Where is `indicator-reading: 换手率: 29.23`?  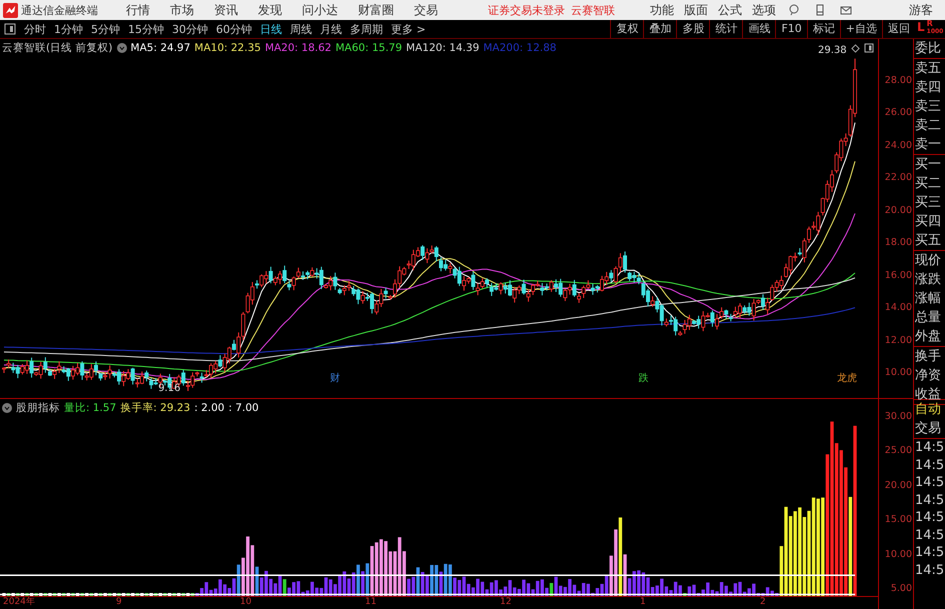
indicator-reading: 换手率: 29.23 is located at coordinates (155, 407).